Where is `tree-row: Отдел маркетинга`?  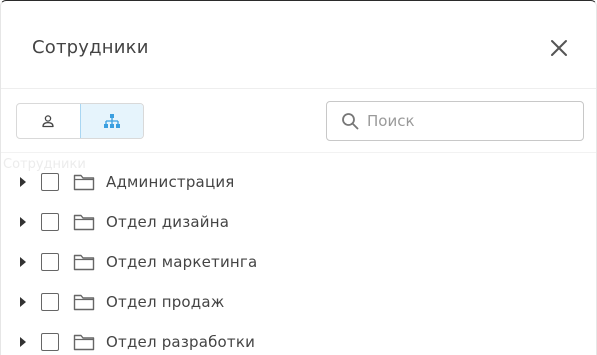
tree-row: Отдел маркетинга is located at coordinates (298, 262).